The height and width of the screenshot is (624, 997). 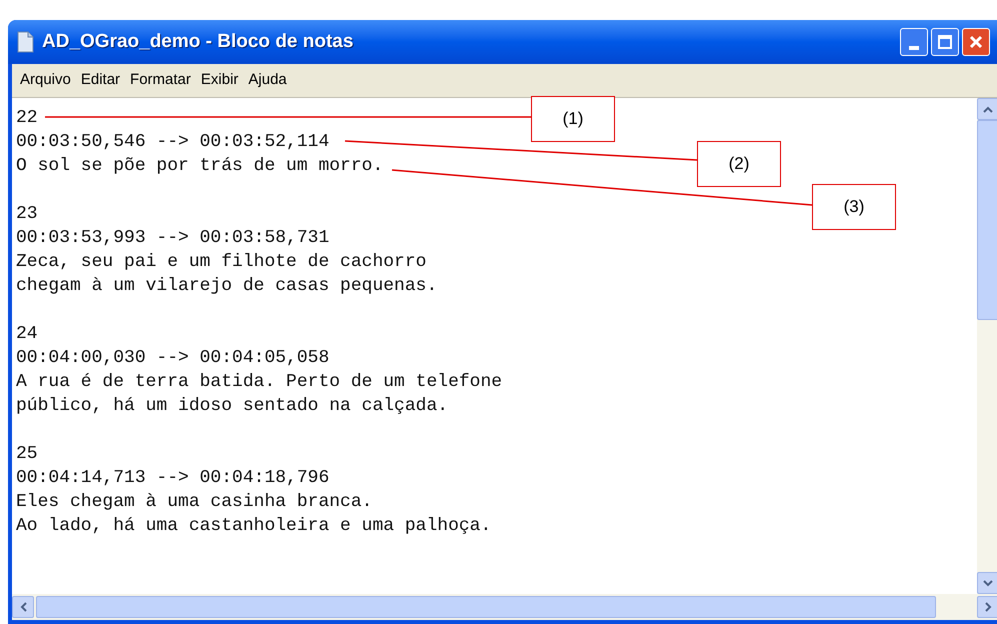 I want to click on subtitle-timecode: 00:04:14,713 --> 00:04:18,796, so click(x=173, y=478).